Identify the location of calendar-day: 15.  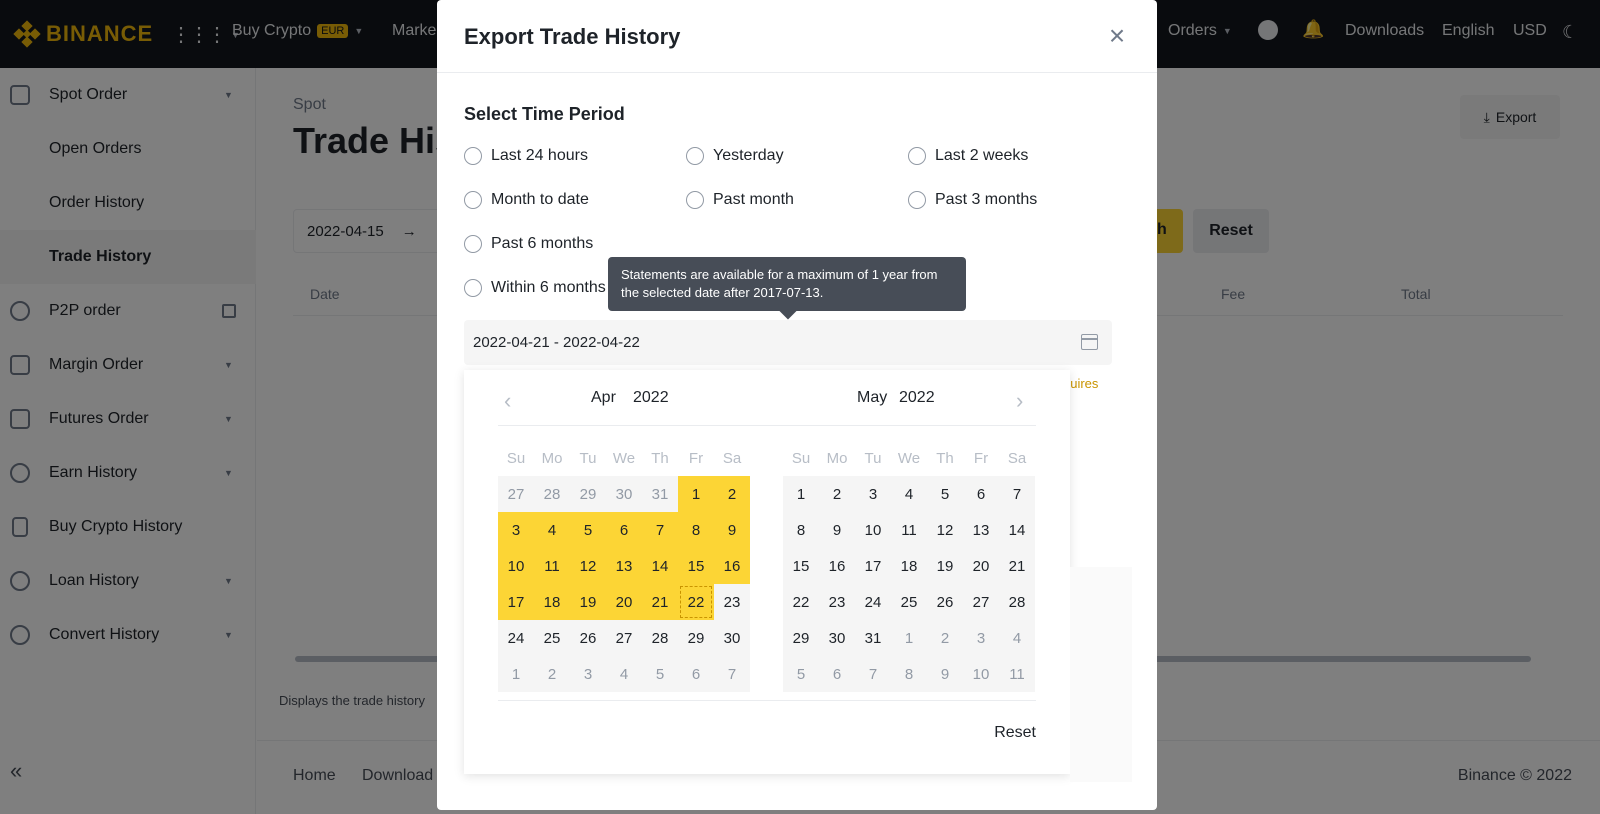
(696, 566).